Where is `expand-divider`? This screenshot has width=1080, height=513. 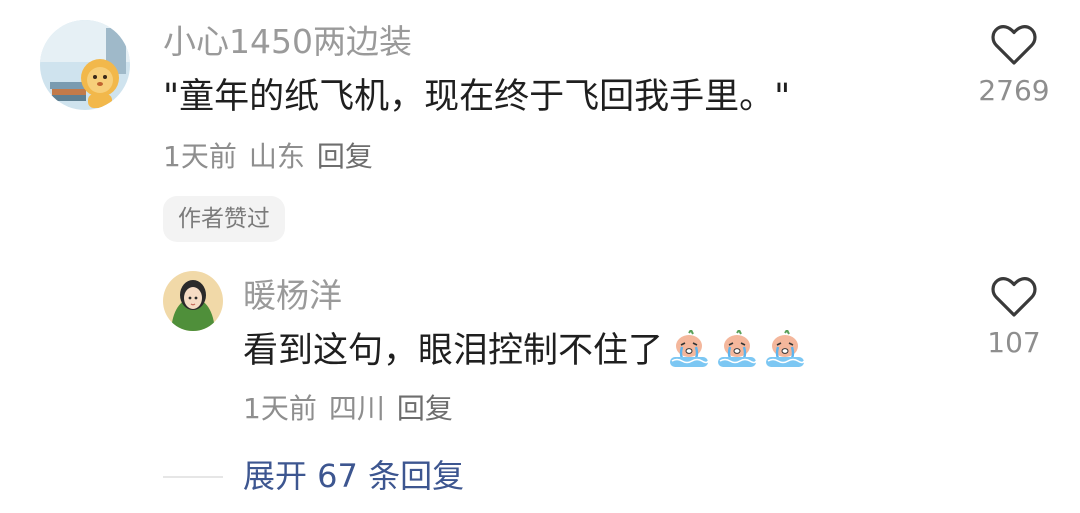 expand-divider is located at coordinates (193, 477).